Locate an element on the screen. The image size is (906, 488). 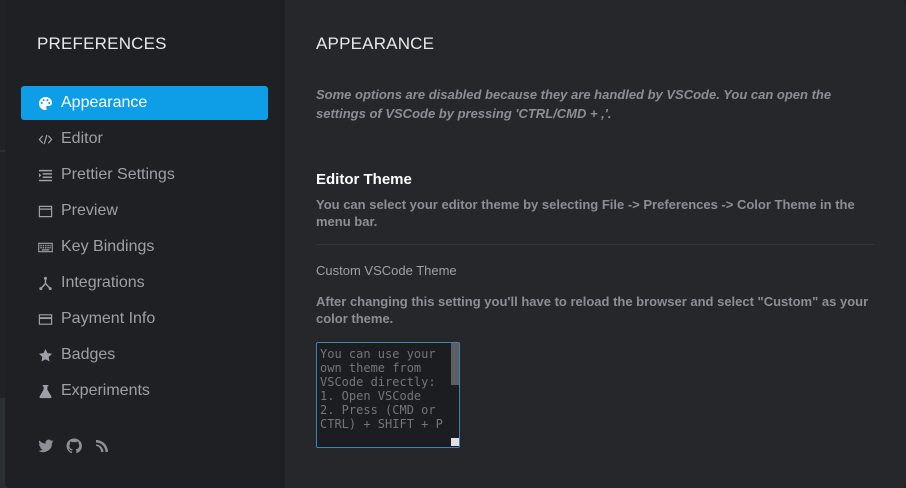
browser-window-icon is located at coordinates (45, 211).